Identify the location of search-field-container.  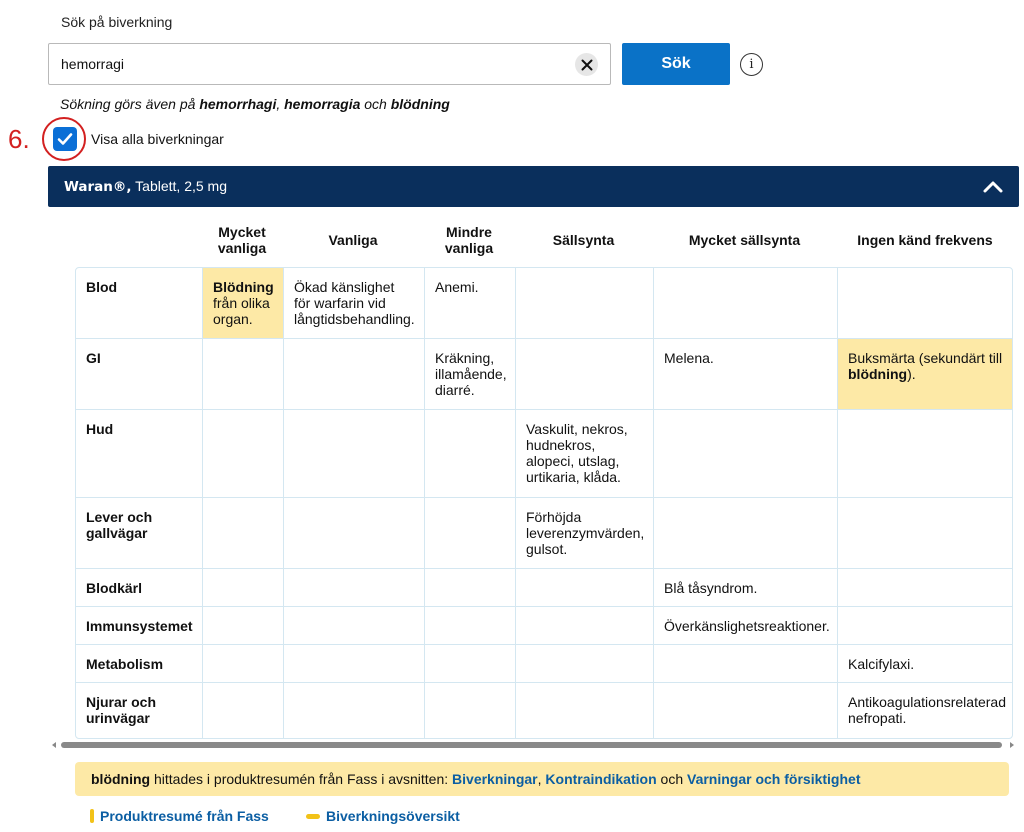
(329, 64).